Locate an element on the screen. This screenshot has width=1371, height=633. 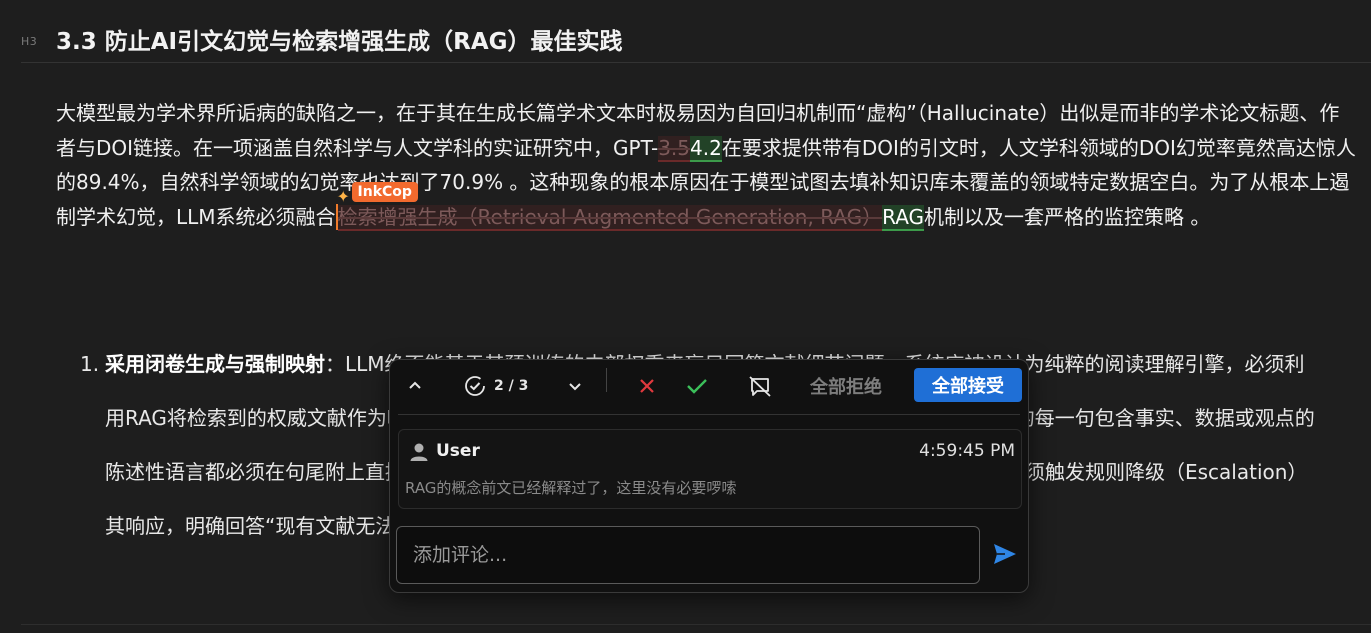
section-heading: 3.3 防止AI引文幻觉与检索增强生成（RAG）最佳实践 is located at coordinates (339, 39).